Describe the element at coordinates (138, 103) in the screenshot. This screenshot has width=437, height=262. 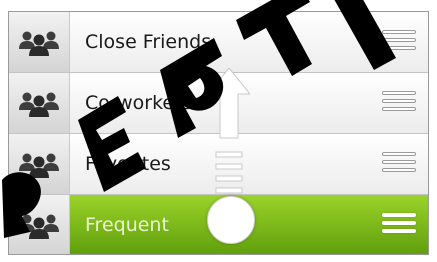
I see `group-label: Co-workers` at that location.